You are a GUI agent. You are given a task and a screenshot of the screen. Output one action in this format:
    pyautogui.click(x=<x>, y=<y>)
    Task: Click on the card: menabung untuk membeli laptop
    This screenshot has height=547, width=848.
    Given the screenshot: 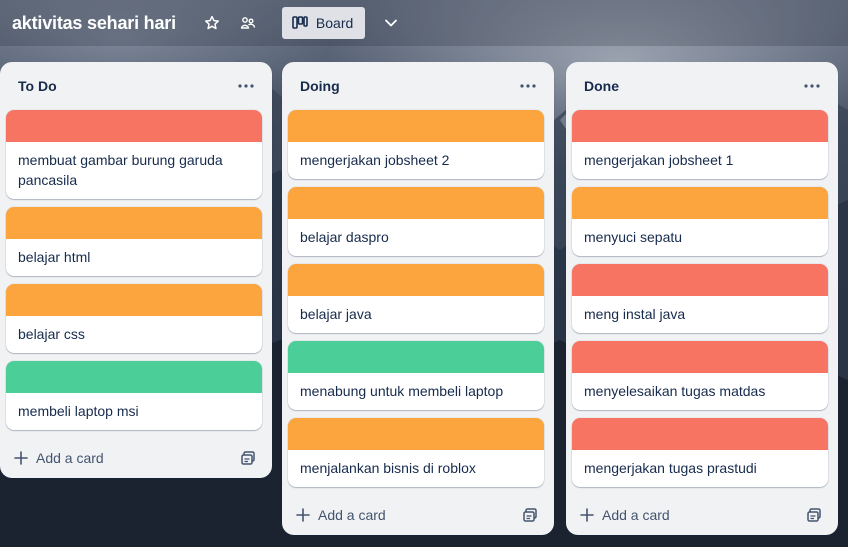 What is the action you would take?
    pyautogui.click(x=416, y=375)
    